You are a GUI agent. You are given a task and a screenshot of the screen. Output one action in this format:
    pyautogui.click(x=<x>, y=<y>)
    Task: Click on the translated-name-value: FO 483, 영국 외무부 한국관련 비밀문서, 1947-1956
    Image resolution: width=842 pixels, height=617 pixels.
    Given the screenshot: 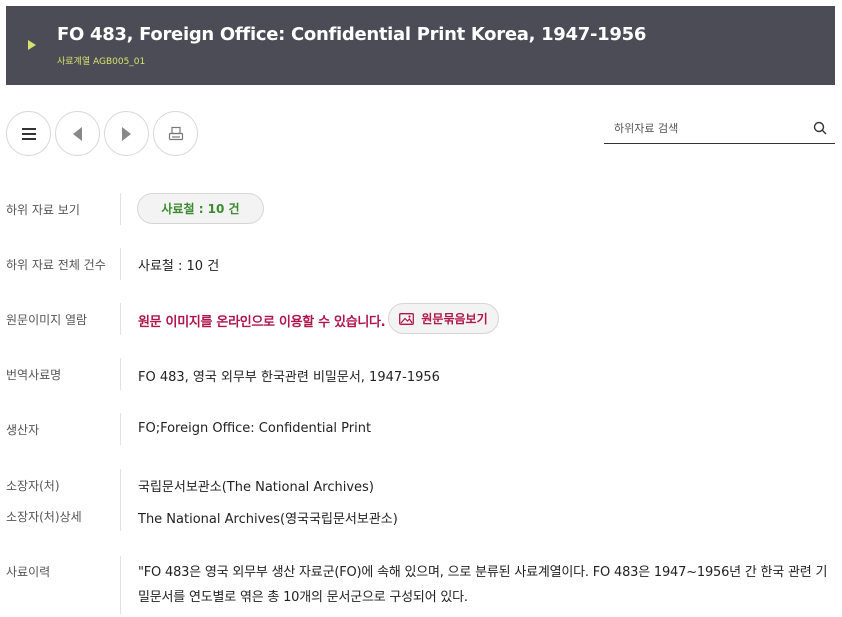 What is the action you would take?
    pyautogui.click(x=289, y=377)
    